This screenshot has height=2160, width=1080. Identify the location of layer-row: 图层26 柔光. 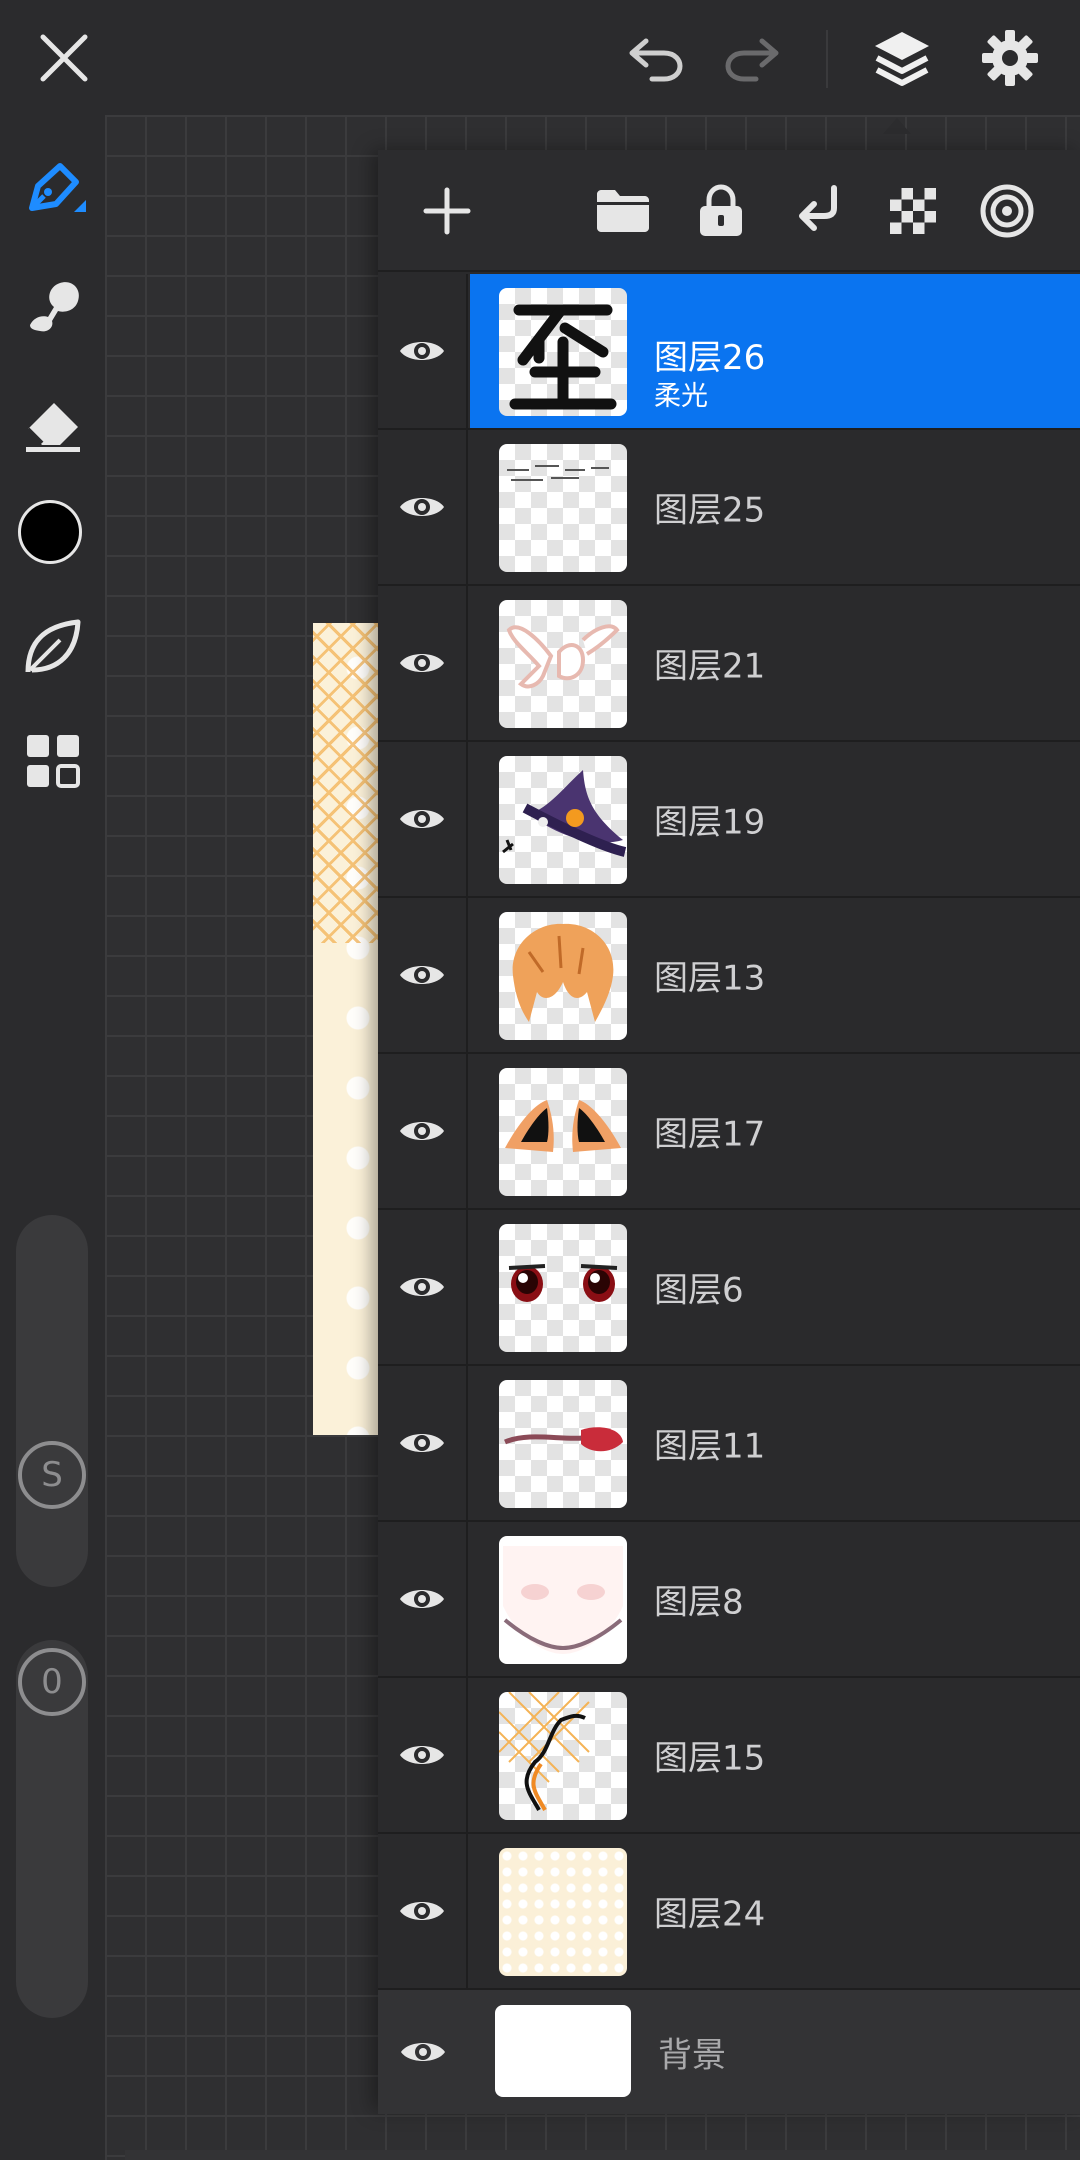
(729, 352).